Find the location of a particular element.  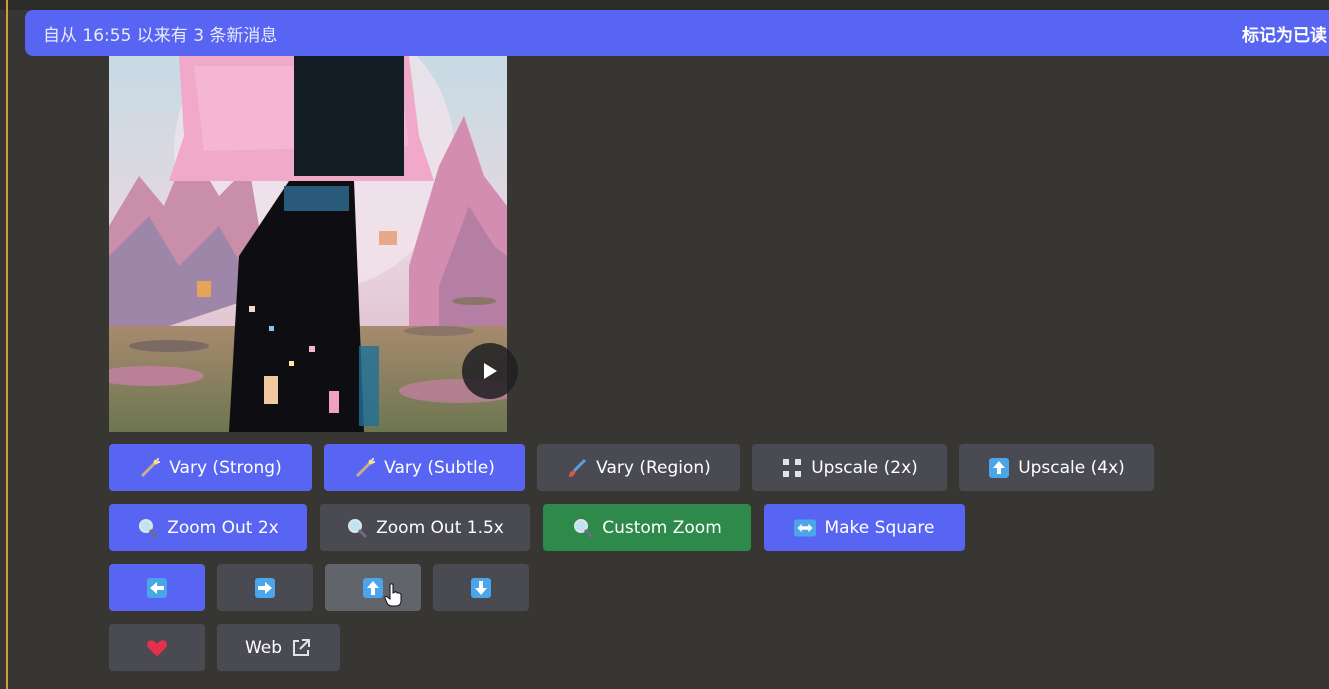

extra-buttons-row: Web is located at coordinates (224, 647).